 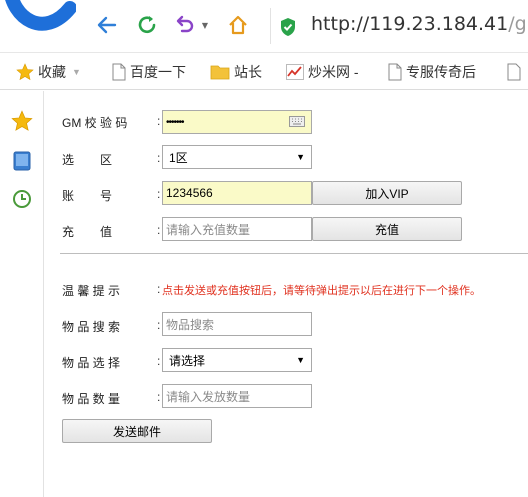 I want to click on folder-icon, so click(x=220, y=72).